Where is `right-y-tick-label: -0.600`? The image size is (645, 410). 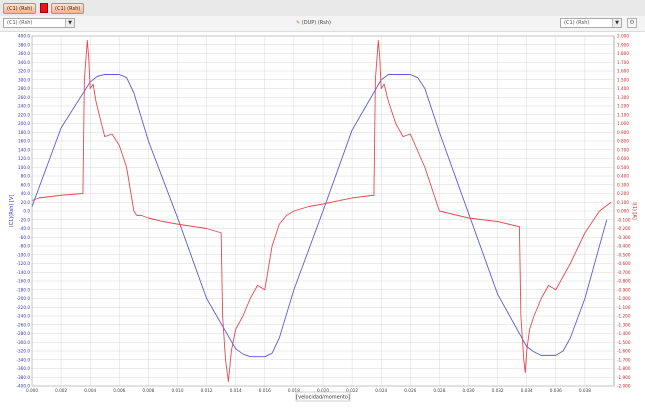 right-y-tick-label: -0.600 is located at coordinates (624, 263).